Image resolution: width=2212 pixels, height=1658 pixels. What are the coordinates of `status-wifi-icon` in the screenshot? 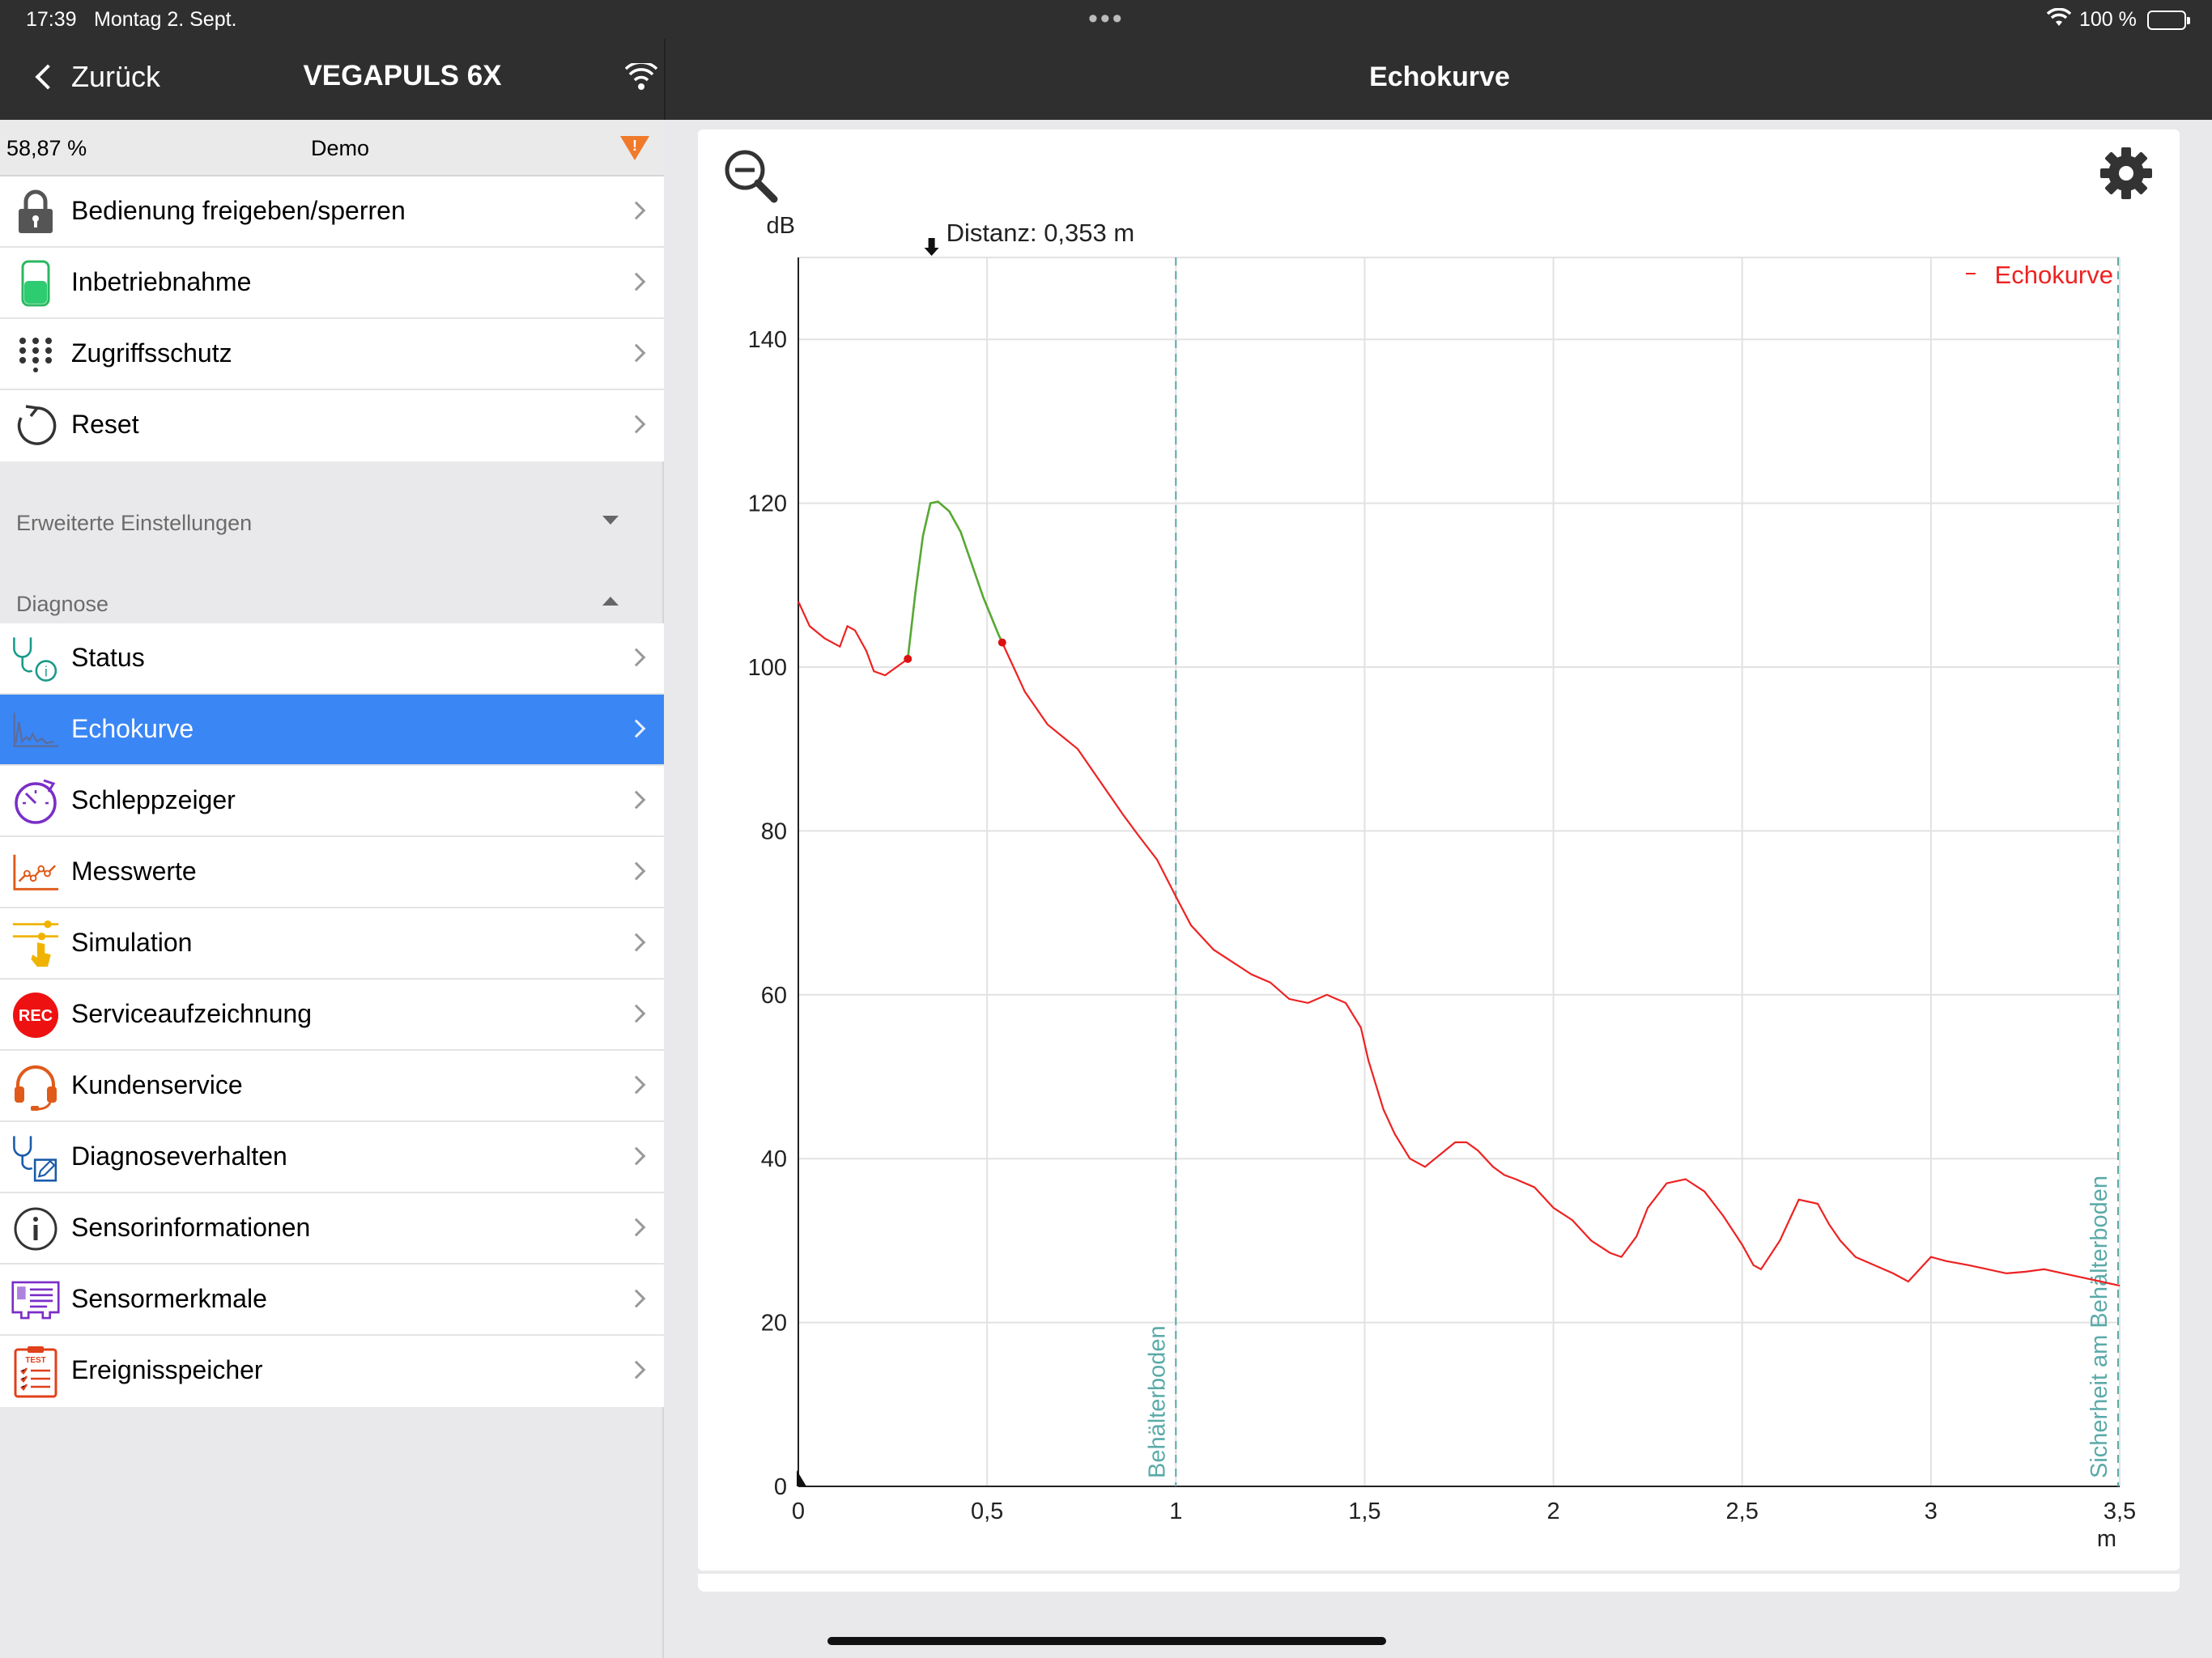 It's located at (2059, 20).